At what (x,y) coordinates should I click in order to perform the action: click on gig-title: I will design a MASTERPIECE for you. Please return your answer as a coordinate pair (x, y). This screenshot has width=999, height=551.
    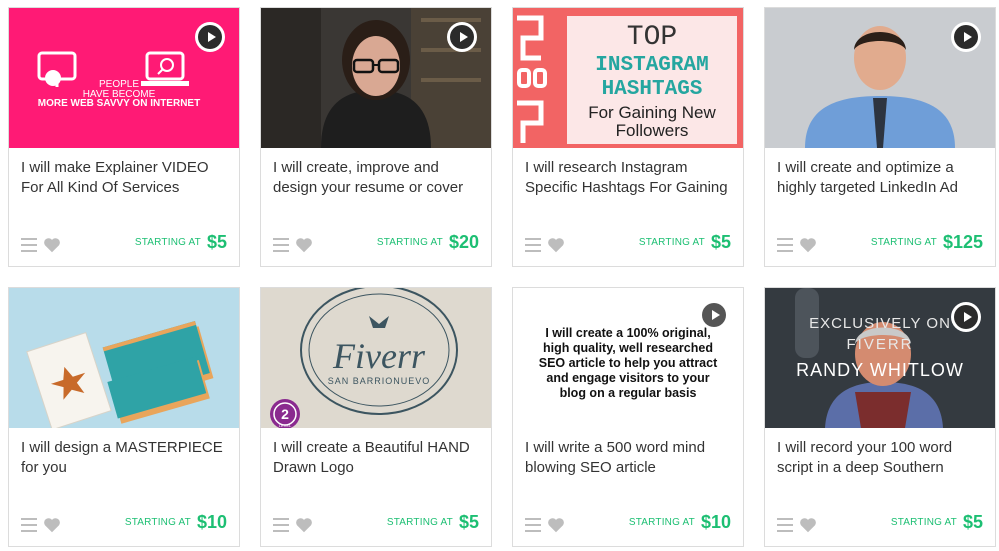
    Looking at the image, I should click on (127, 459).